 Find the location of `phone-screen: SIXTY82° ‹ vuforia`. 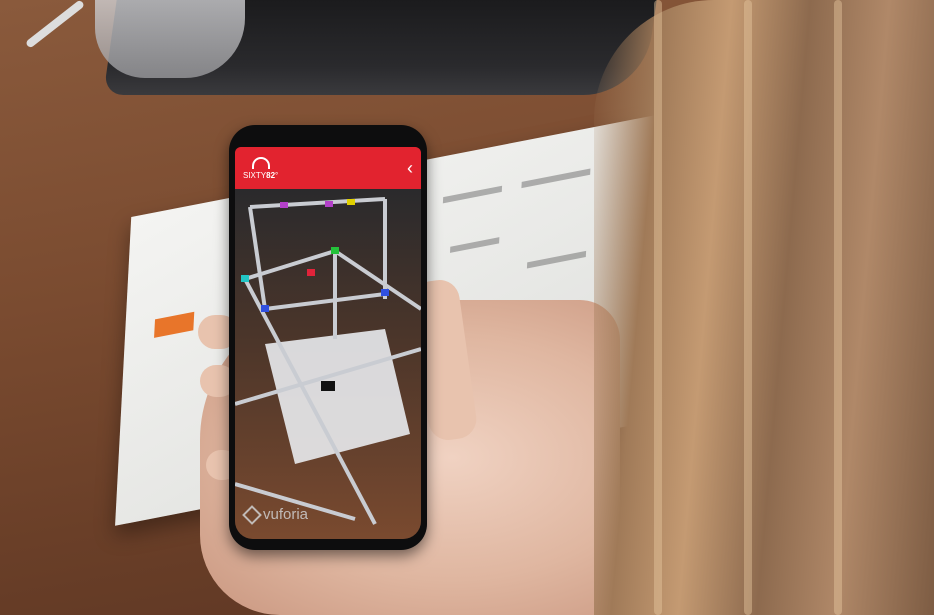

phone-screen: SIXTY82° ‹ vuforia is located at coordinates (328, 343).